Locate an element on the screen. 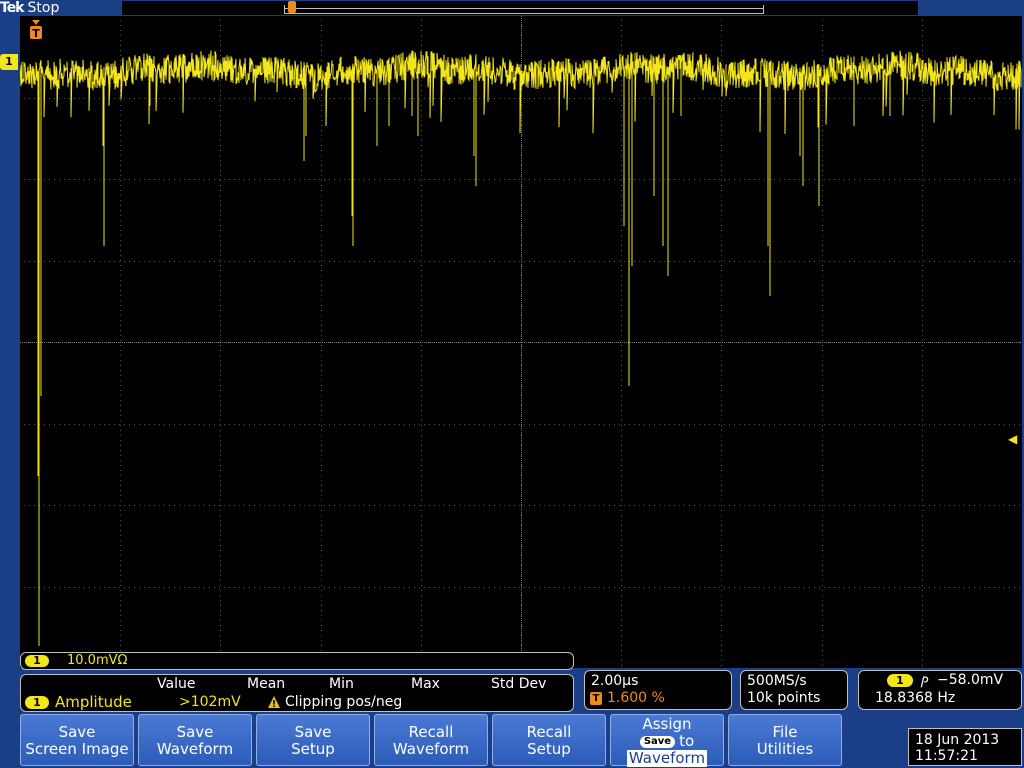 This screenshot has width=1024, height=768. horizontal-readout: 2.00µs T 1.600 % is located at coordinates (658, 690).